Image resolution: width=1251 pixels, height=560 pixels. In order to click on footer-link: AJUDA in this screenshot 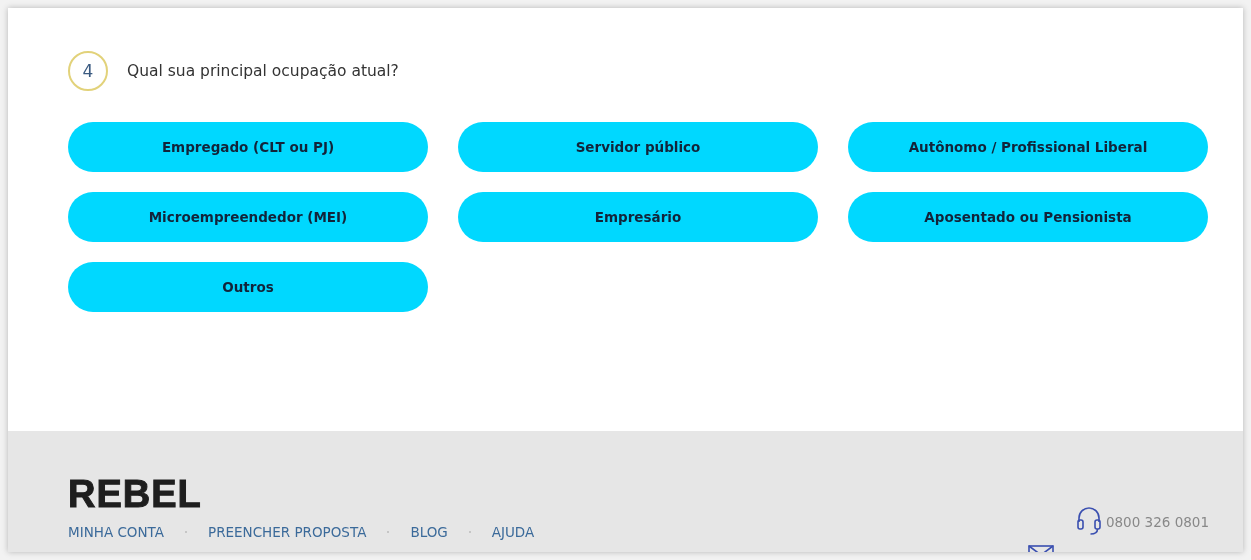, I will do `click(513, 532)`.